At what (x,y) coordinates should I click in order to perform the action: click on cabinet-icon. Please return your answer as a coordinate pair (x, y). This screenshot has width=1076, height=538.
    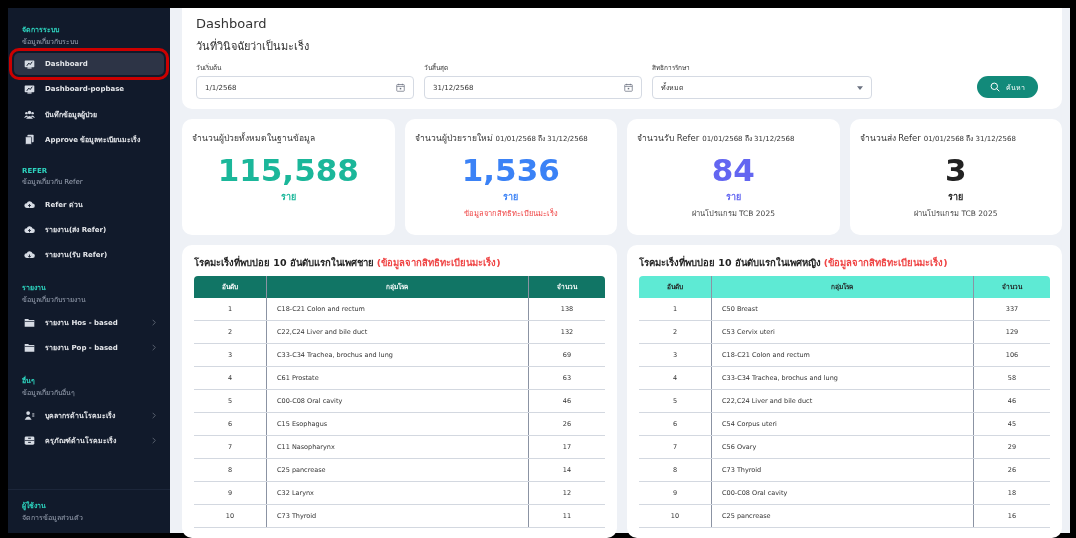
    Looking at the image, I should click on (29, 440).